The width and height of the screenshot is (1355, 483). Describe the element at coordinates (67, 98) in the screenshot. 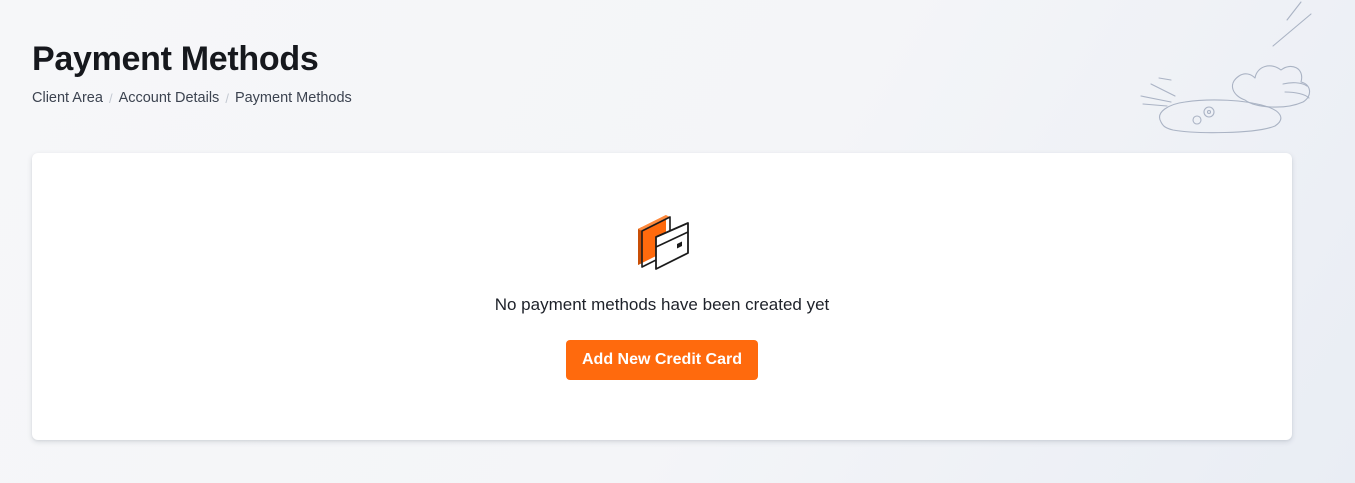

I see `breadcrumb-client-area: Client Area` at that location.